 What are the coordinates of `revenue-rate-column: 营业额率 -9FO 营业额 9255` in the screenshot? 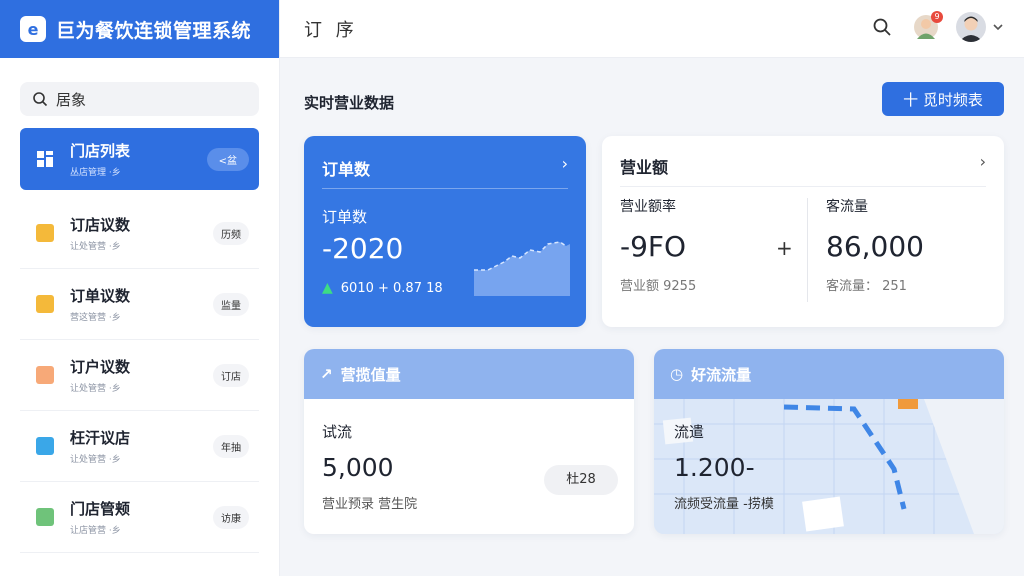 It's located at (658, 245).